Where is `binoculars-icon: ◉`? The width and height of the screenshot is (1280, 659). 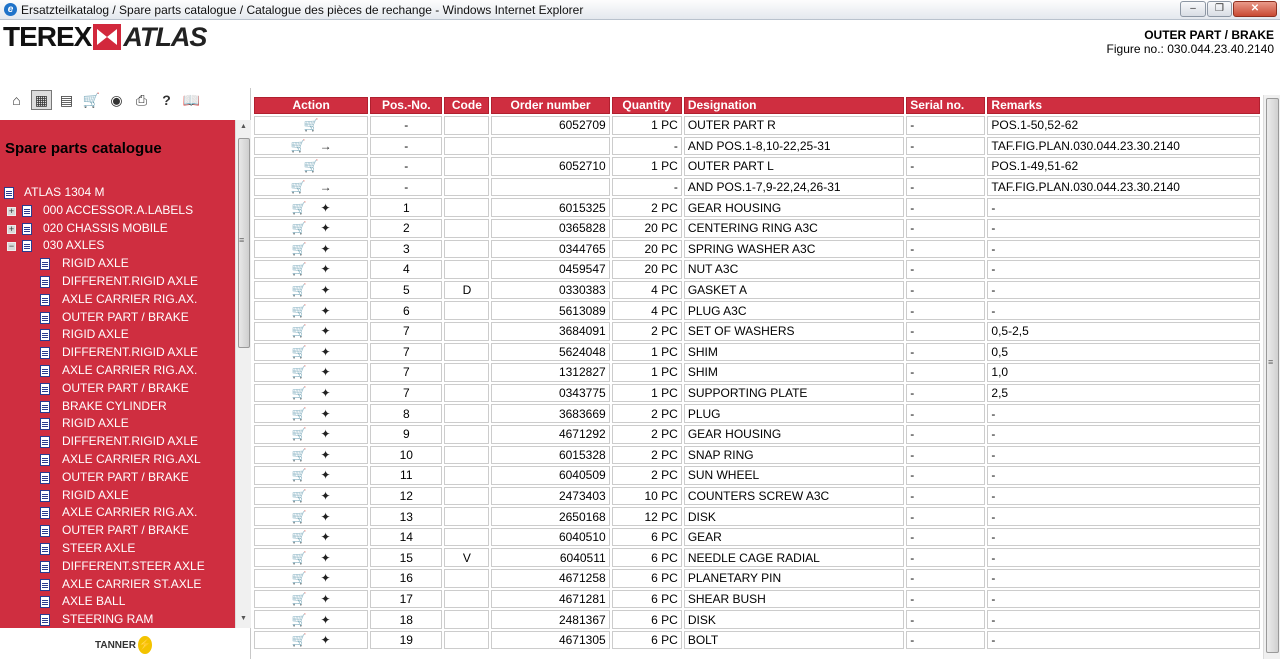
binoculars-icon: ◉ is located at coordinates (116, 100).